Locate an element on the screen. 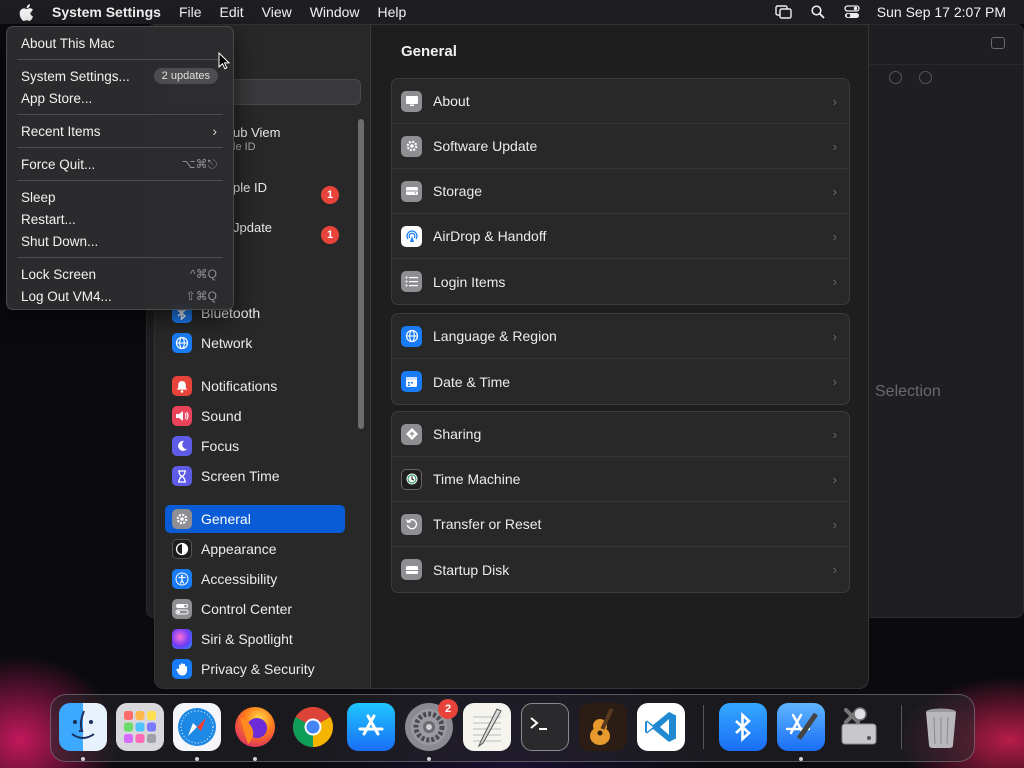  vscode-icon is located at coordinates (661, 727).